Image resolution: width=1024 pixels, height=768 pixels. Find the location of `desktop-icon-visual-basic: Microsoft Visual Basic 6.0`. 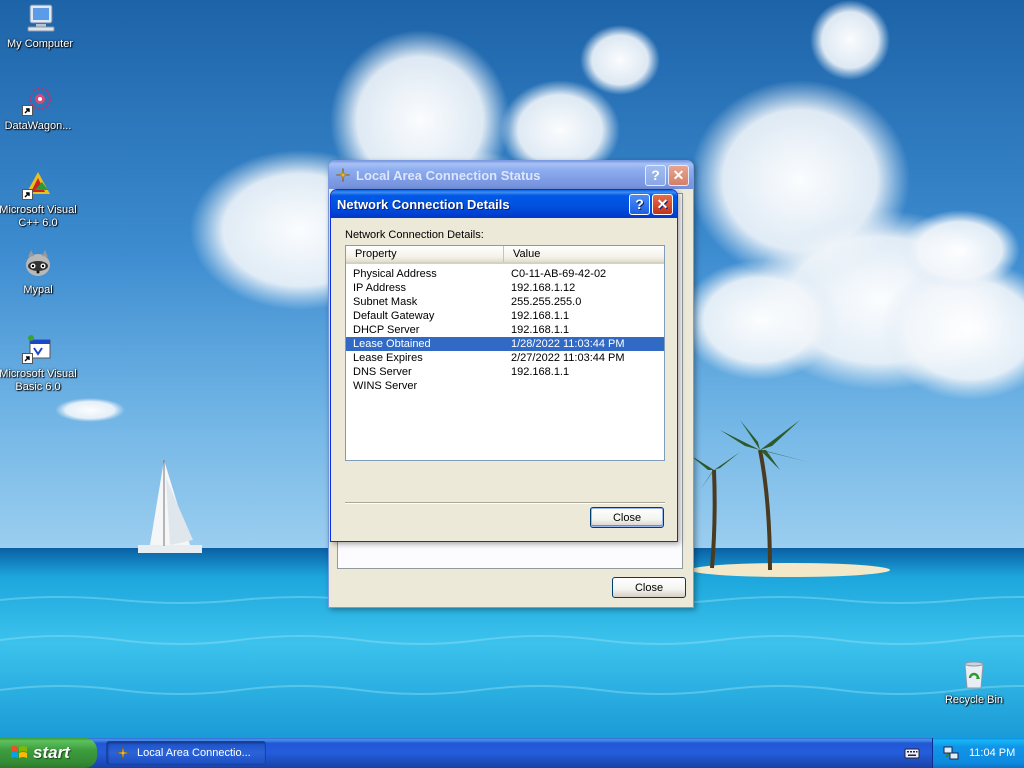

desktop-icon-visual-basic: Microsoft Visual Basic 6.0 is located at coordinates (39, 363).